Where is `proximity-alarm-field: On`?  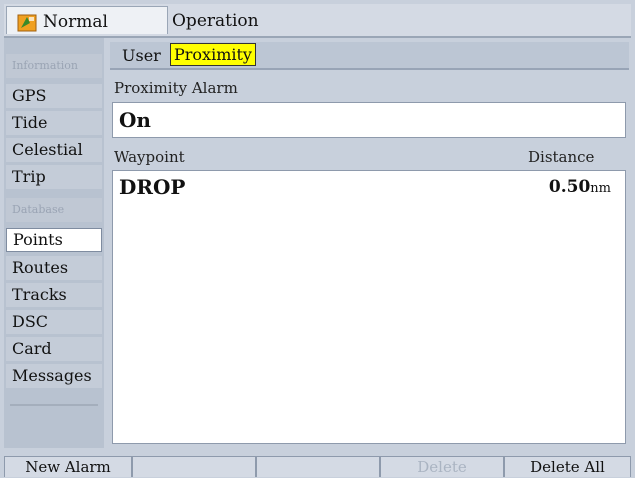 proximity-alarm-field: On is located at coordinates (369, 120).